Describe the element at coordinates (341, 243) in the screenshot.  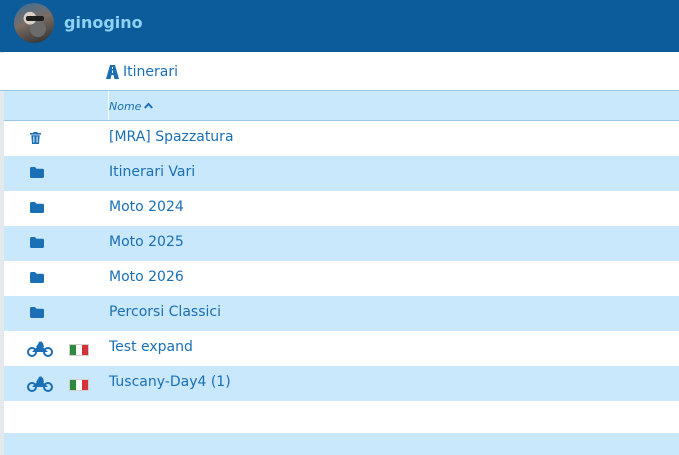
I see `list-item: Moto 2025` at that location.